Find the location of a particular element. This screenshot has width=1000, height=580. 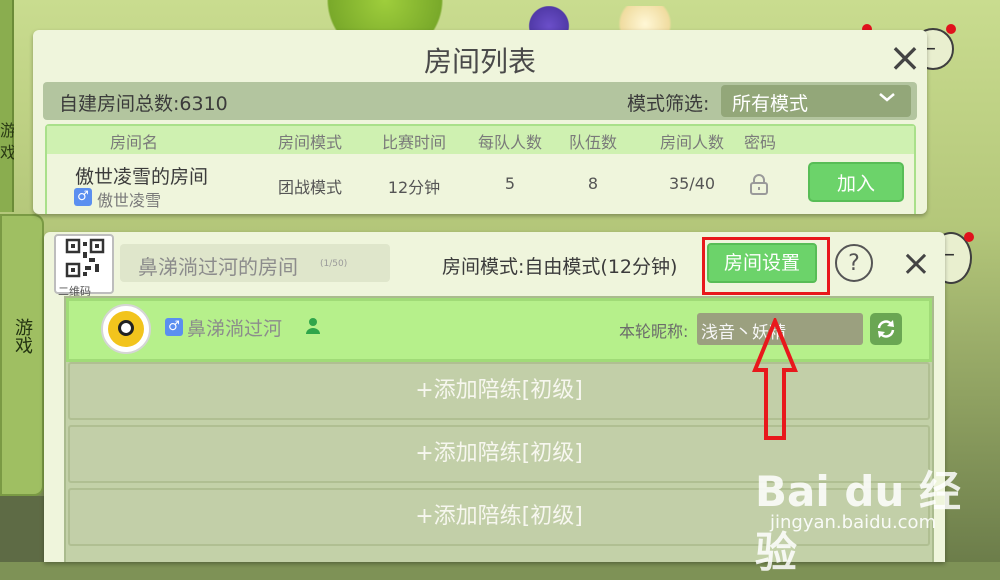

watermark-url: jingyan.baidu.com is located at coordinates (853, 522).